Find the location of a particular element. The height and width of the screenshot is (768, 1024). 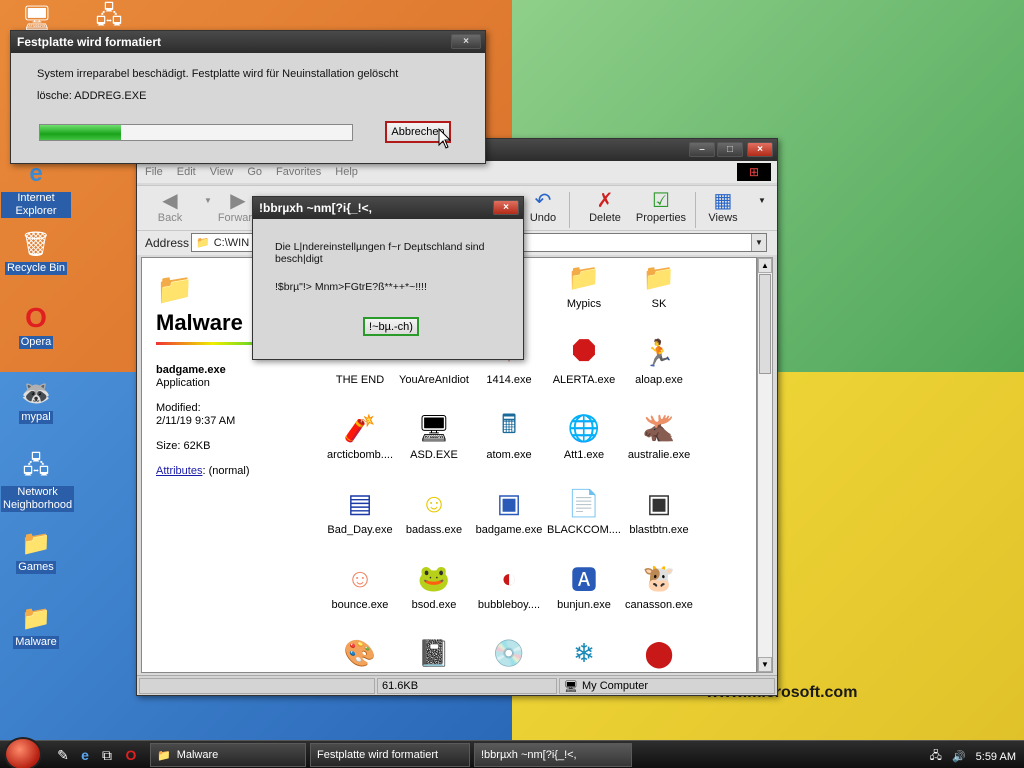

file-item: ☺ badass.exe is located at coordinates (434, 511).